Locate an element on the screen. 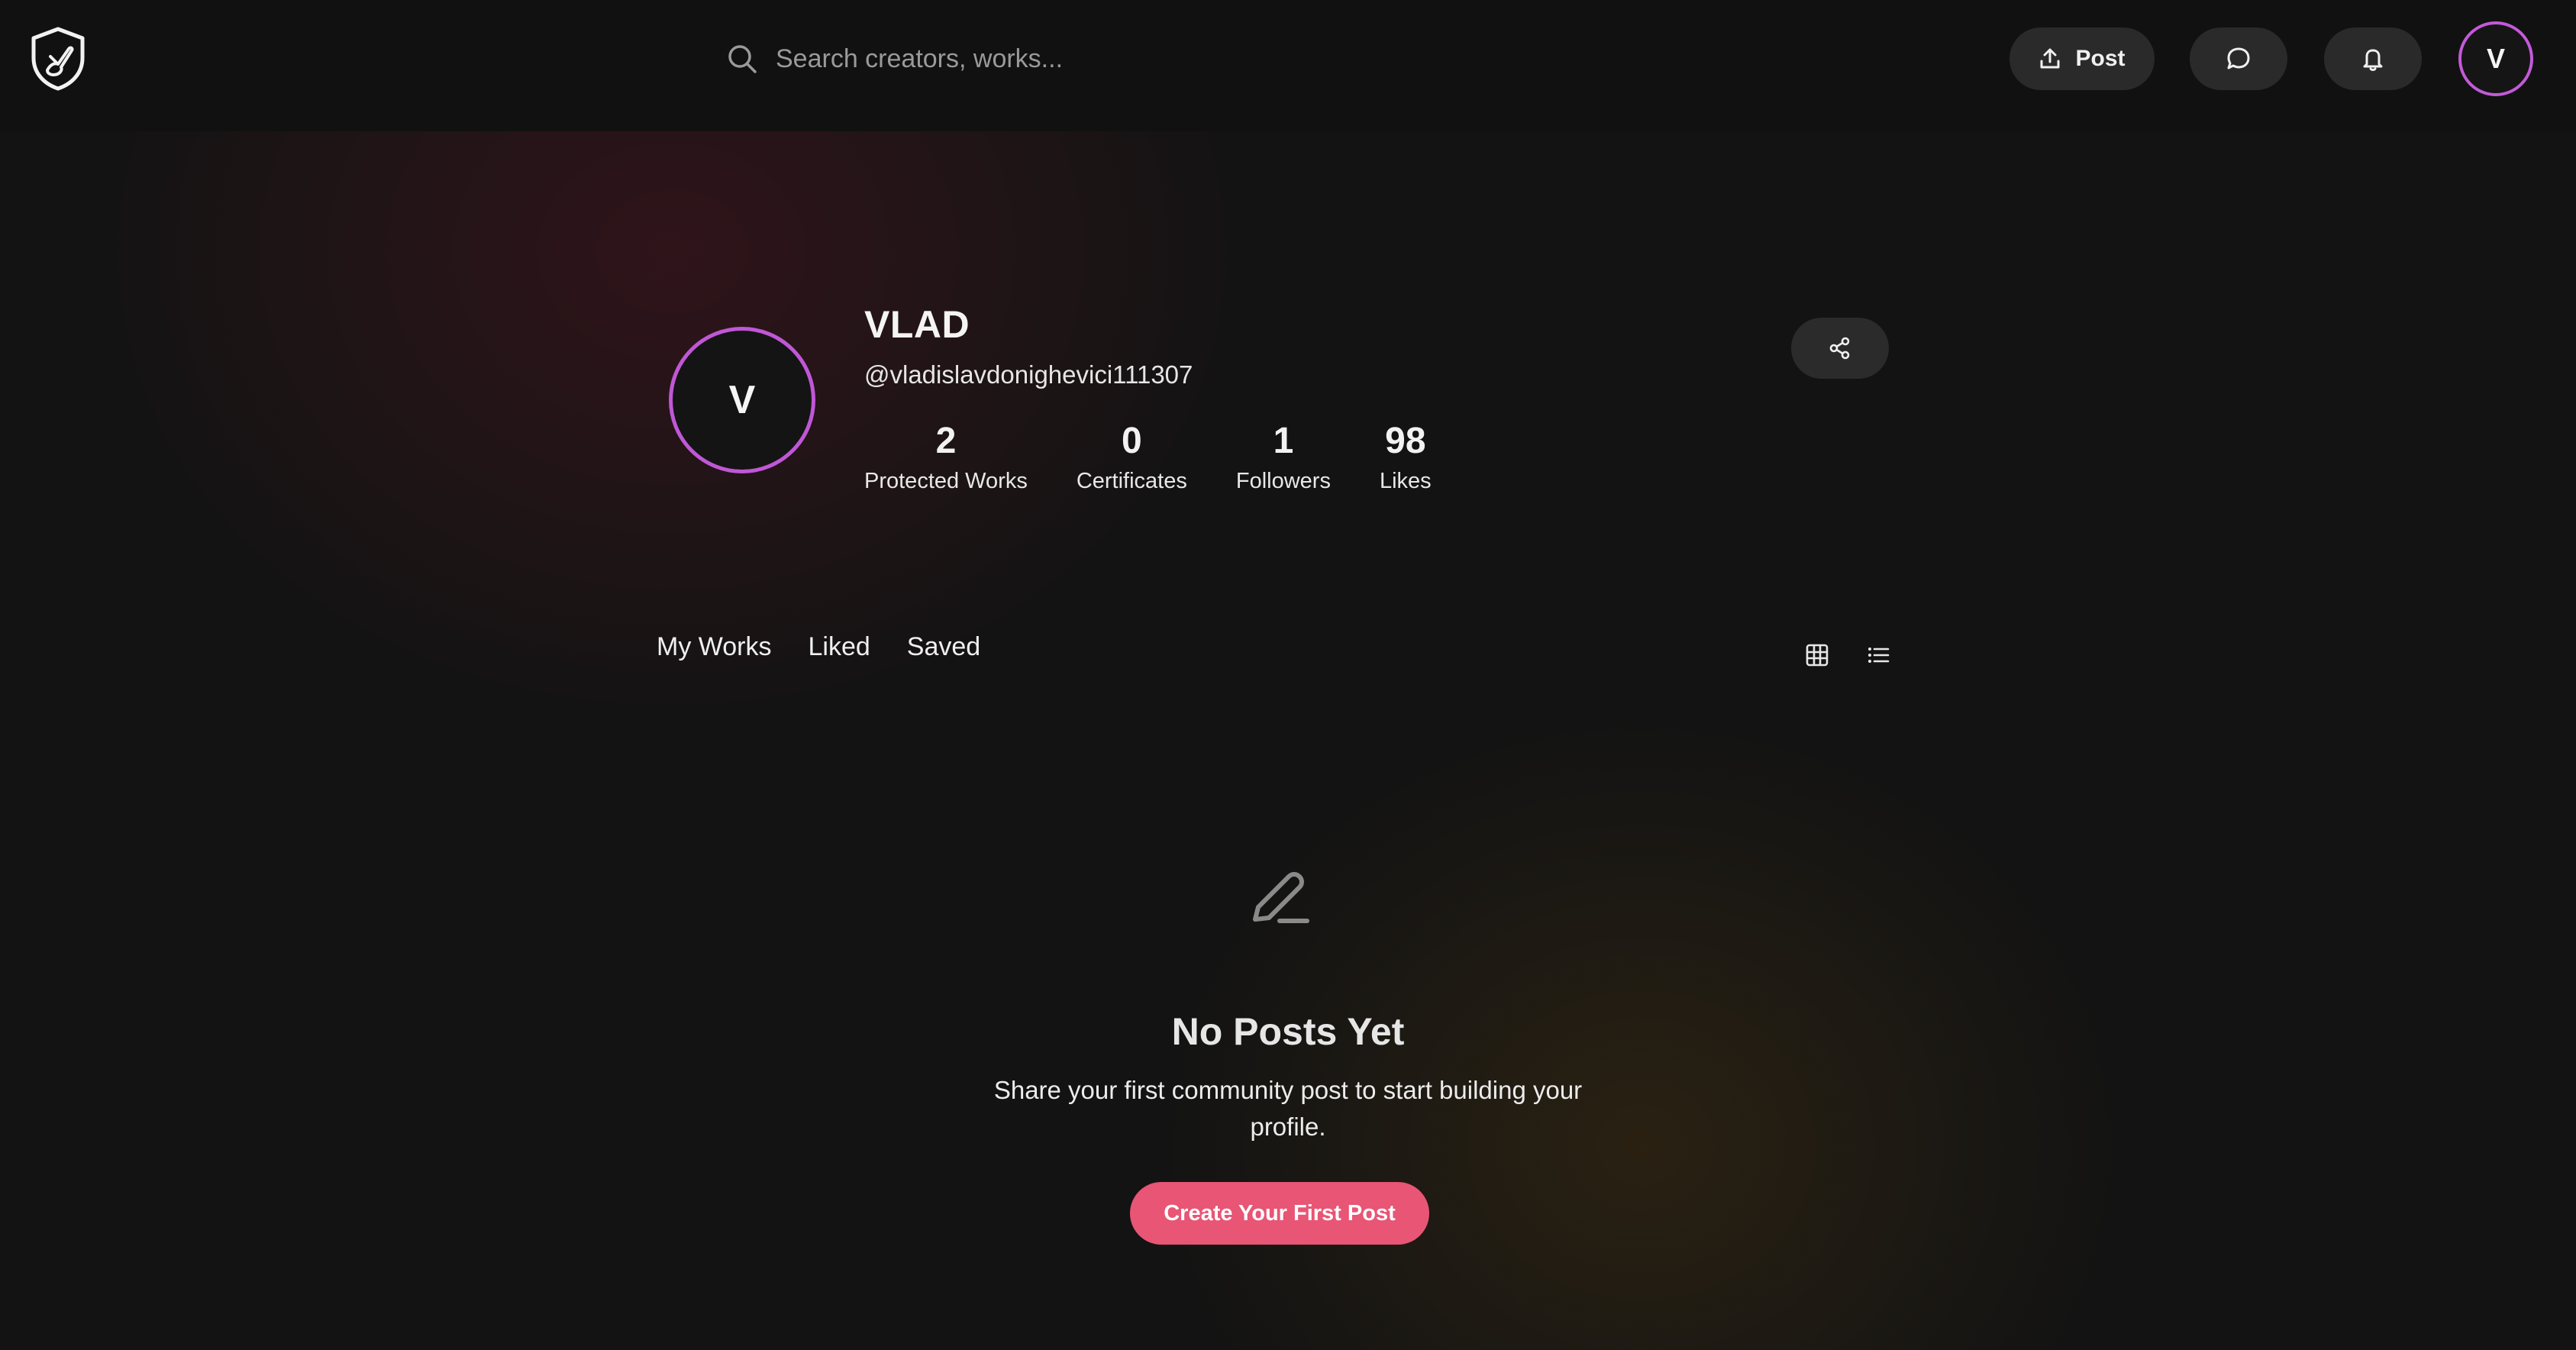 The width and height of the screenshot is (2576, 1350). search-bar is located at coordinates (1068, 59).